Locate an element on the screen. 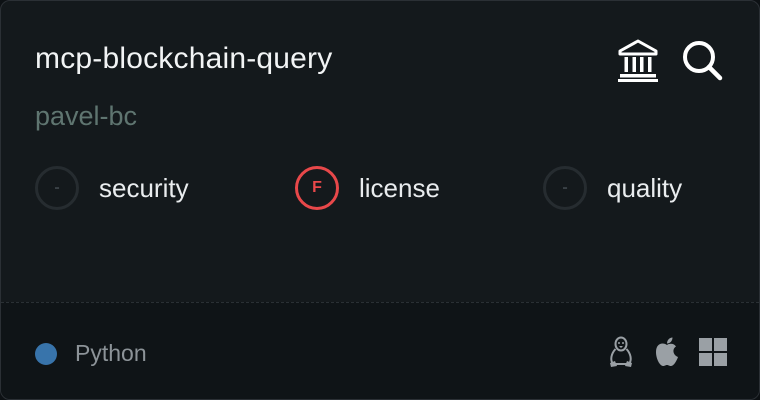 The width and height of the screenshot is (760, 400). quality-score: - quality is located at coordinates (612, 188).